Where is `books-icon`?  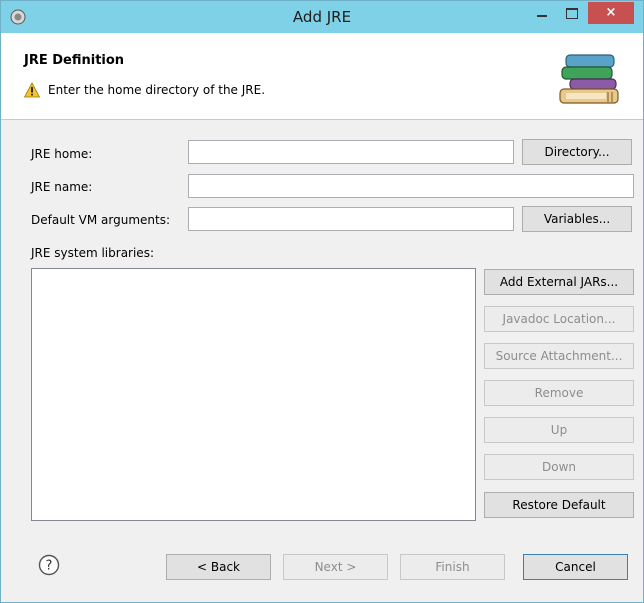
books-icon is located at coordinates (589, 79).